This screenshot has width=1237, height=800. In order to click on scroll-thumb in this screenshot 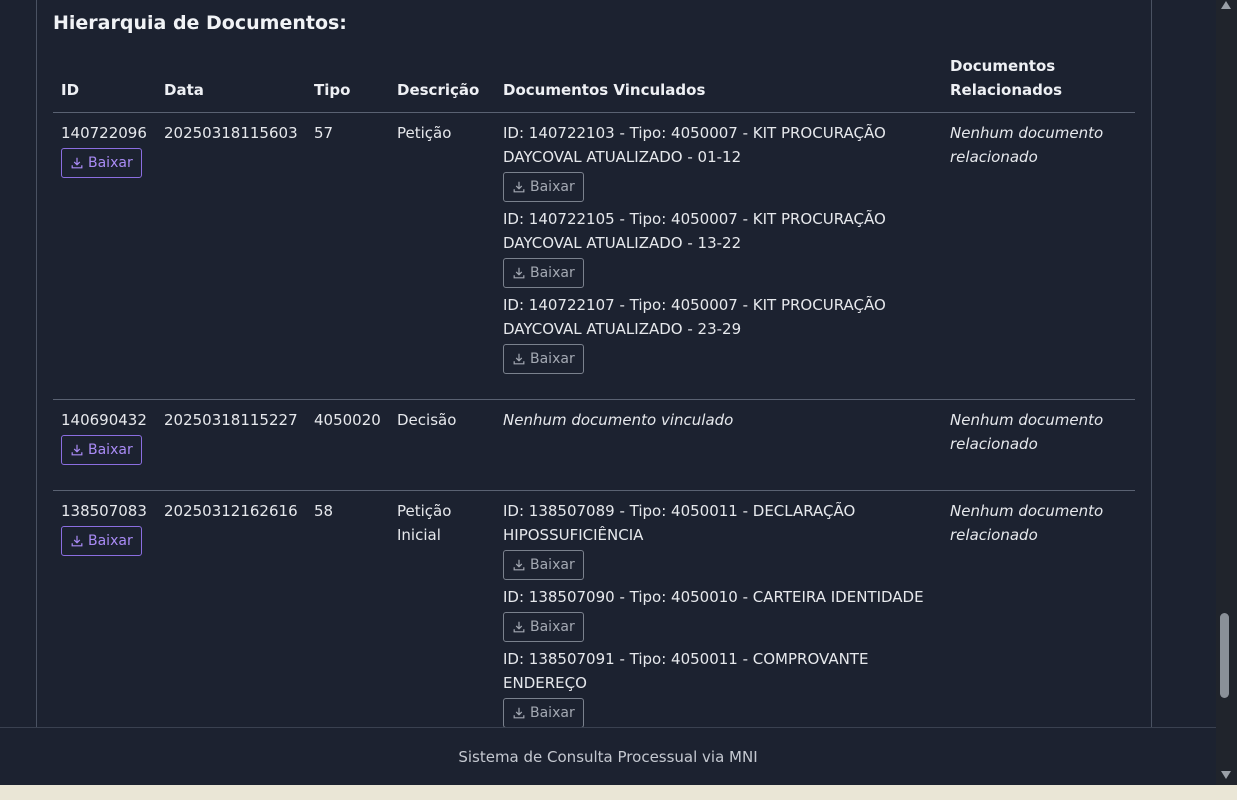, I will do `click(1224, 655)`.